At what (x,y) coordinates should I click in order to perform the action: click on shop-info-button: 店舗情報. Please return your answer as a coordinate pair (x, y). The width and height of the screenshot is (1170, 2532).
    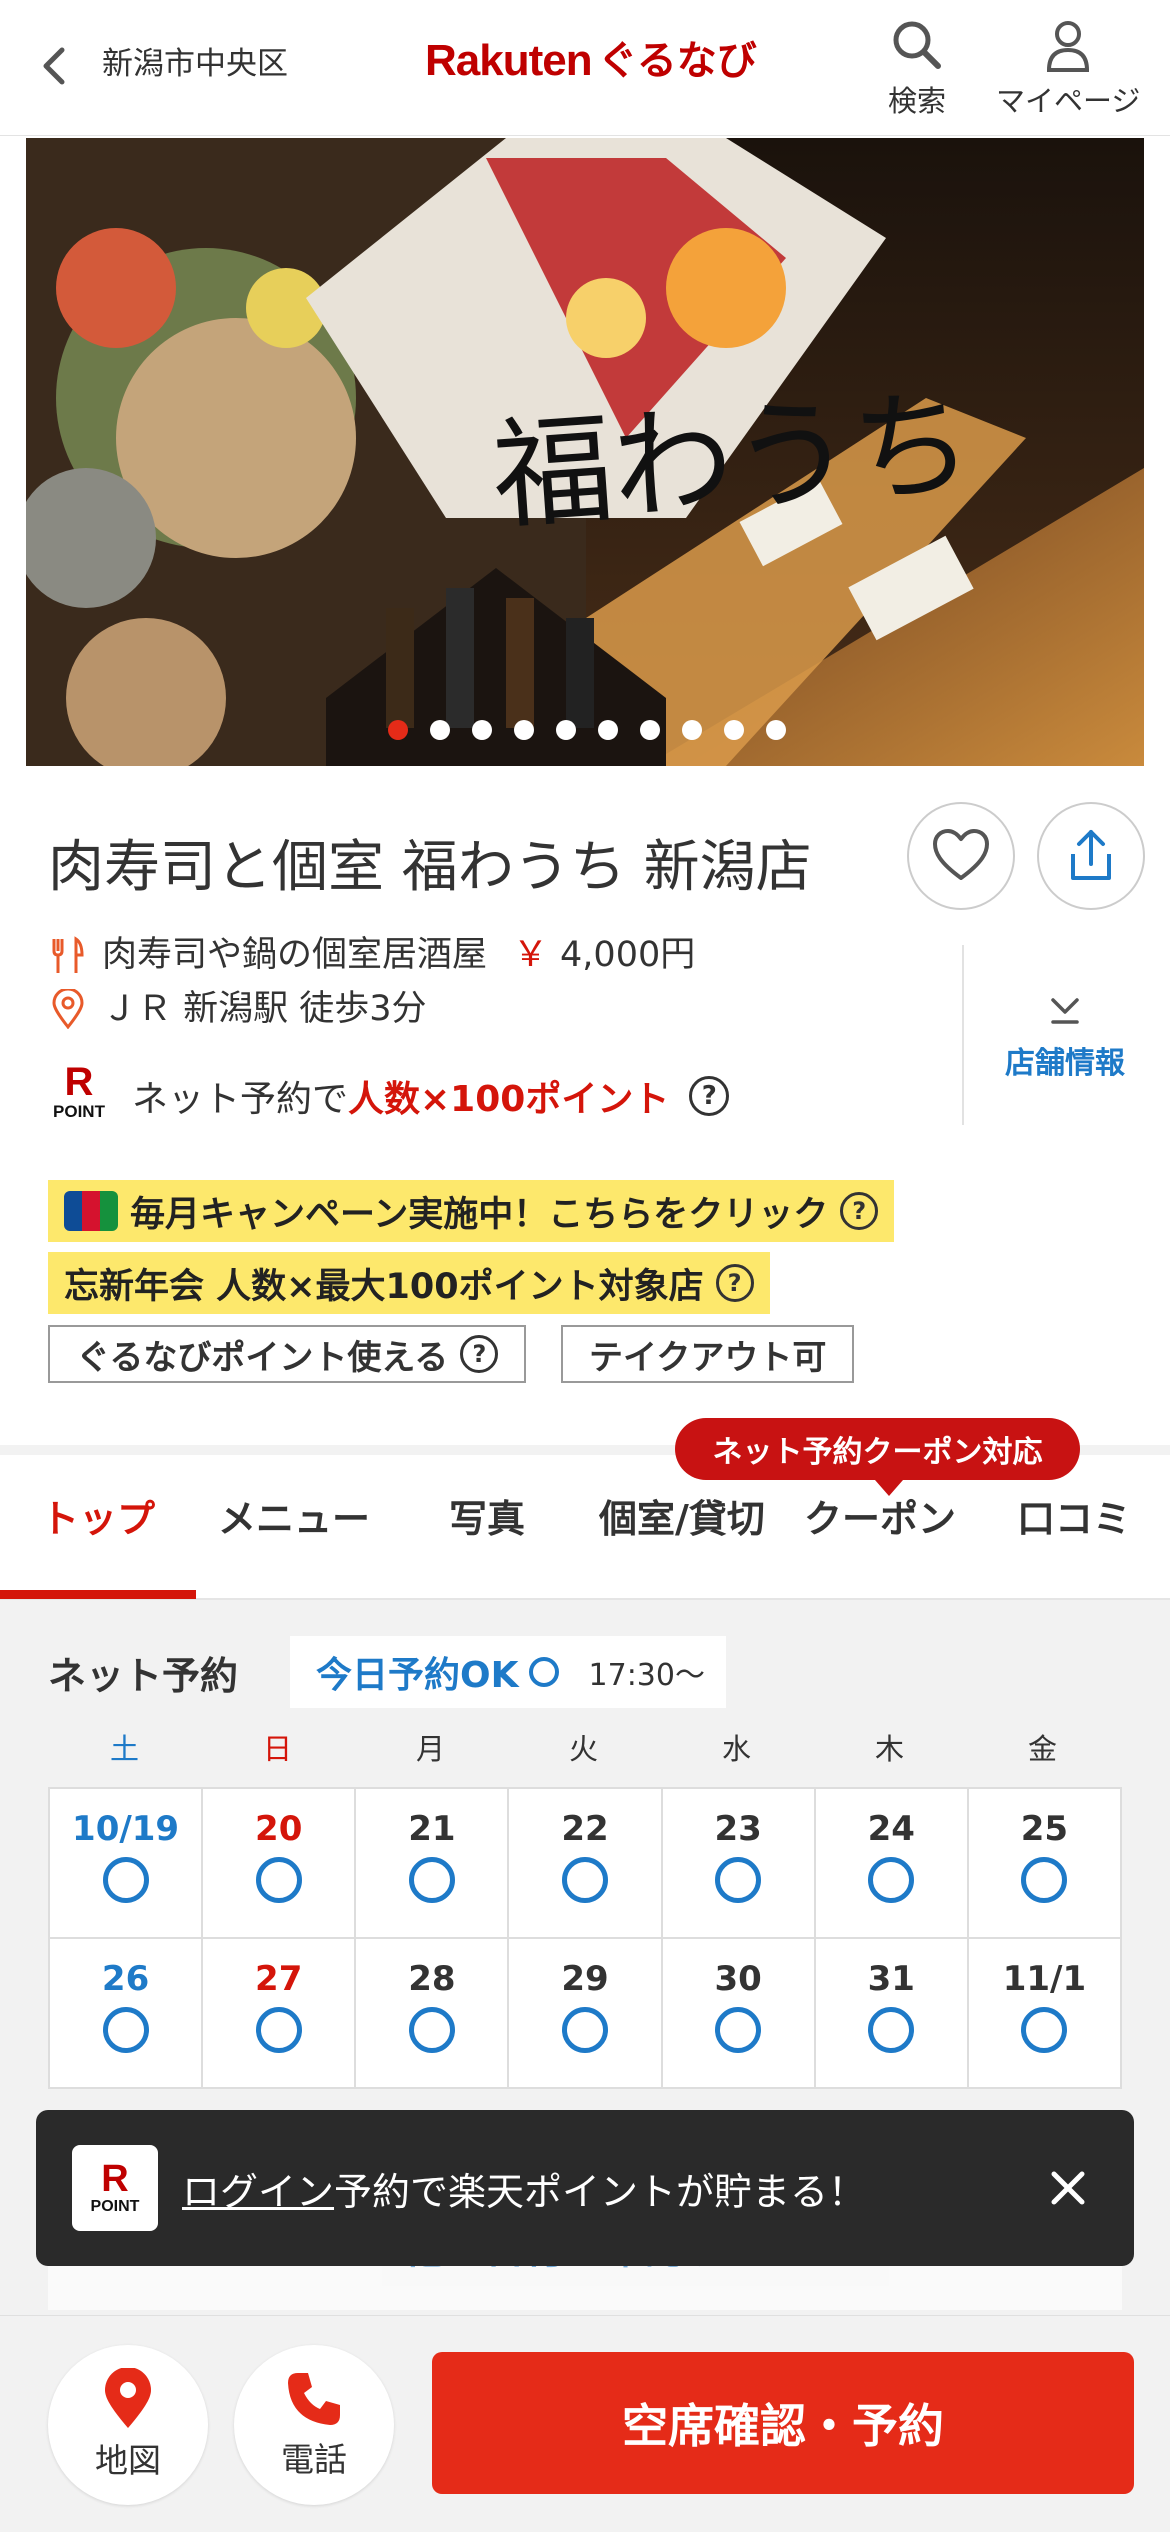
    Looking at the image, I should click on (1065, 1036).